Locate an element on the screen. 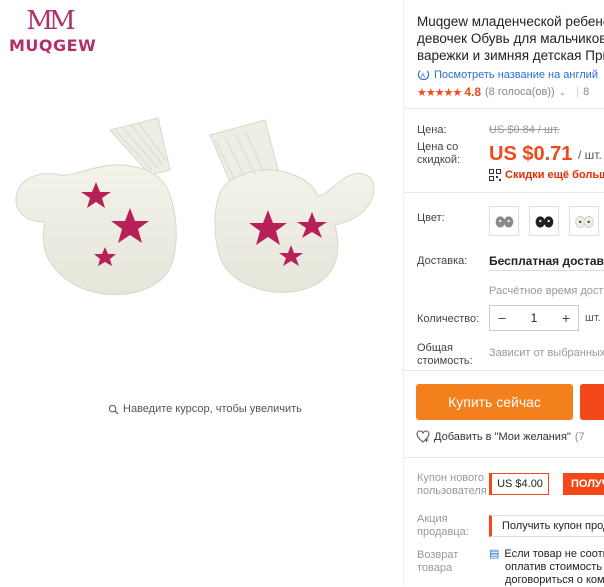 This screenshot has width=604, height=587. total-label-line: стоимость: is located at coordinates (445, 361).